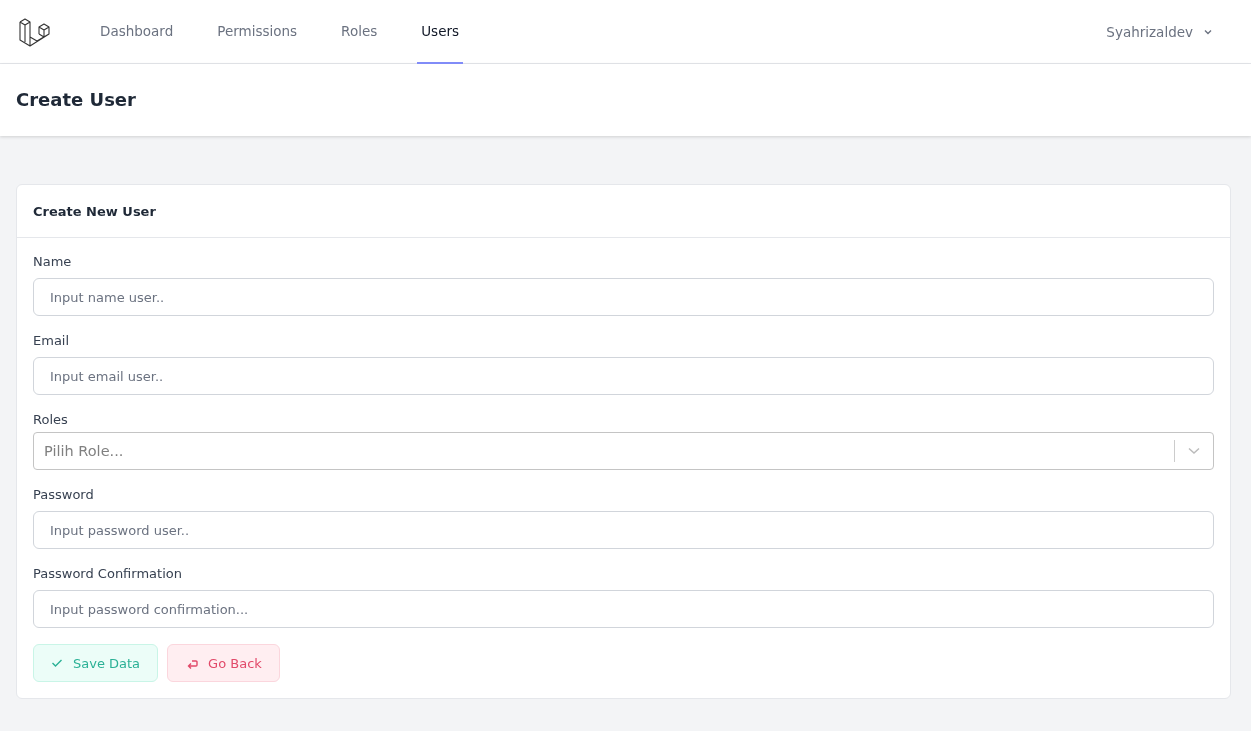 Image resolution: width=1251 pixels, height=731 pixels. I want to click on field-label: Roles, so click(51, 419).